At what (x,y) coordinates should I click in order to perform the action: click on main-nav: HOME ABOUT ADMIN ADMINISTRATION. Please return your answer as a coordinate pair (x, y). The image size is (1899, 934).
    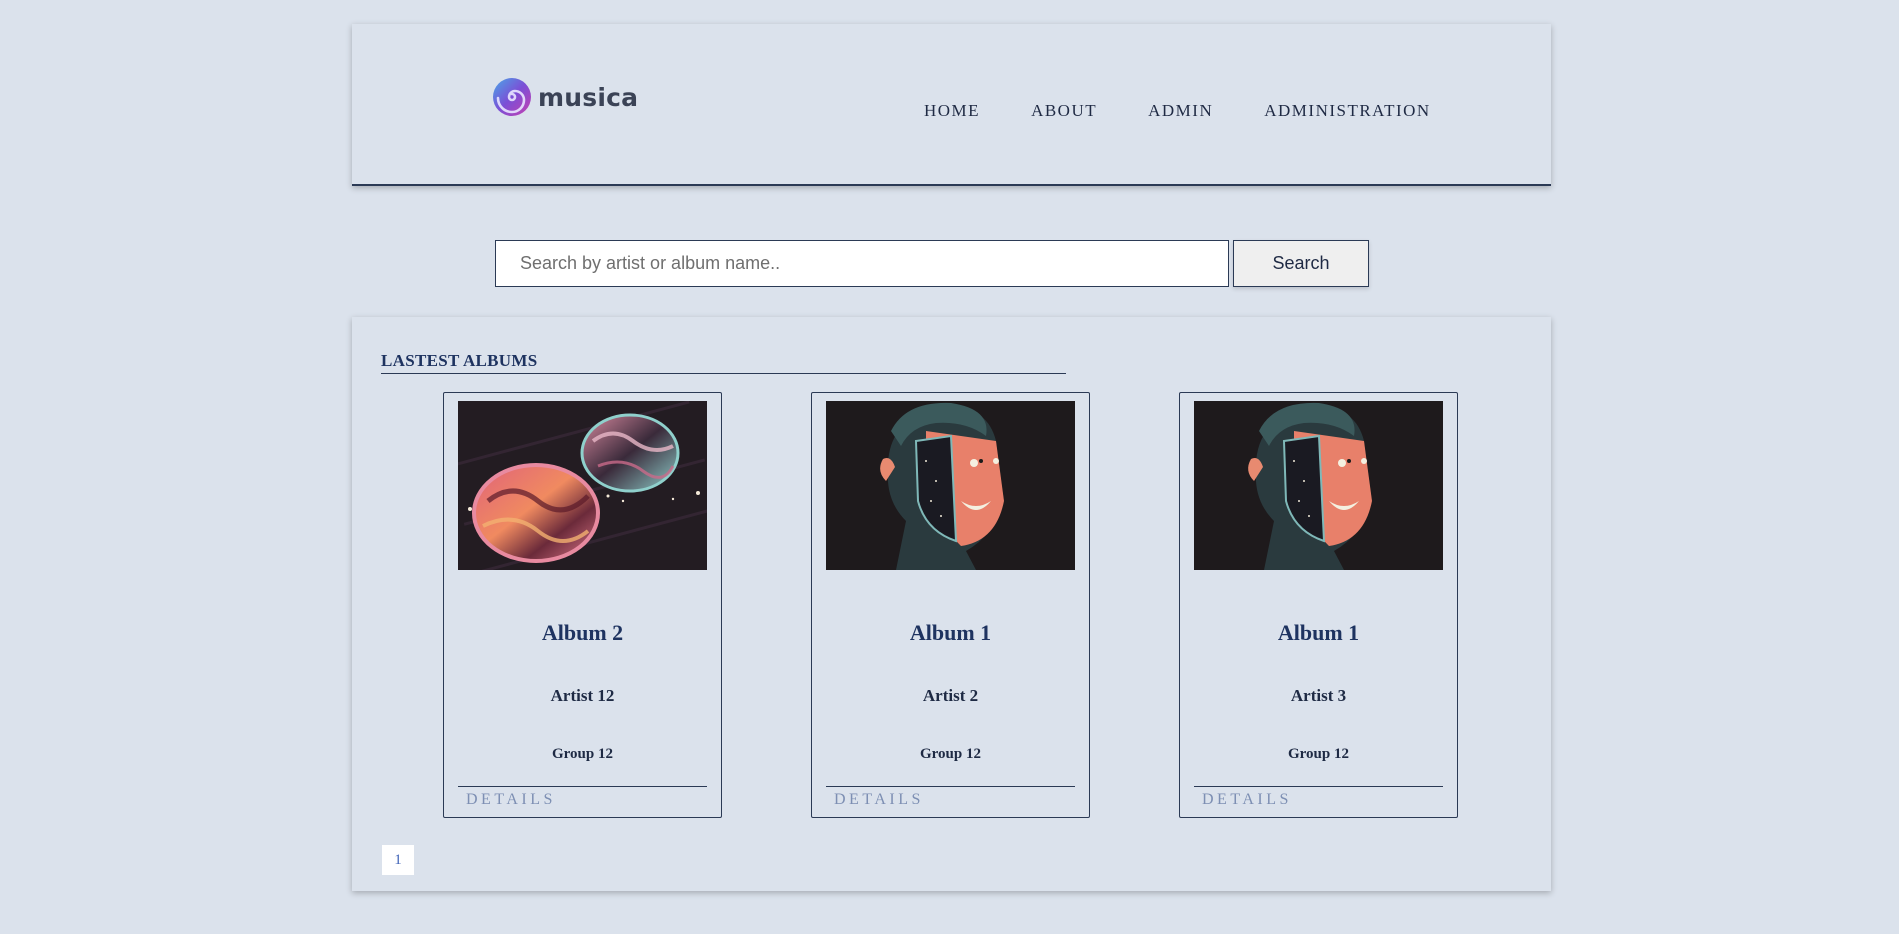
    Looking at the image, I should click on (1177, 111).